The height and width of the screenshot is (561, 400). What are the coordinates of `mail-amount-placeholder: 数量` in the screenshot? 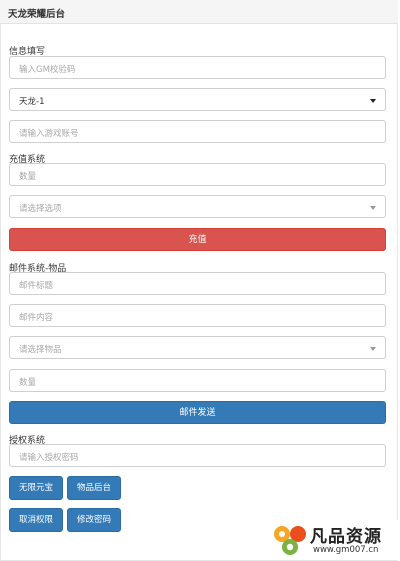 It's located at (28, 383).